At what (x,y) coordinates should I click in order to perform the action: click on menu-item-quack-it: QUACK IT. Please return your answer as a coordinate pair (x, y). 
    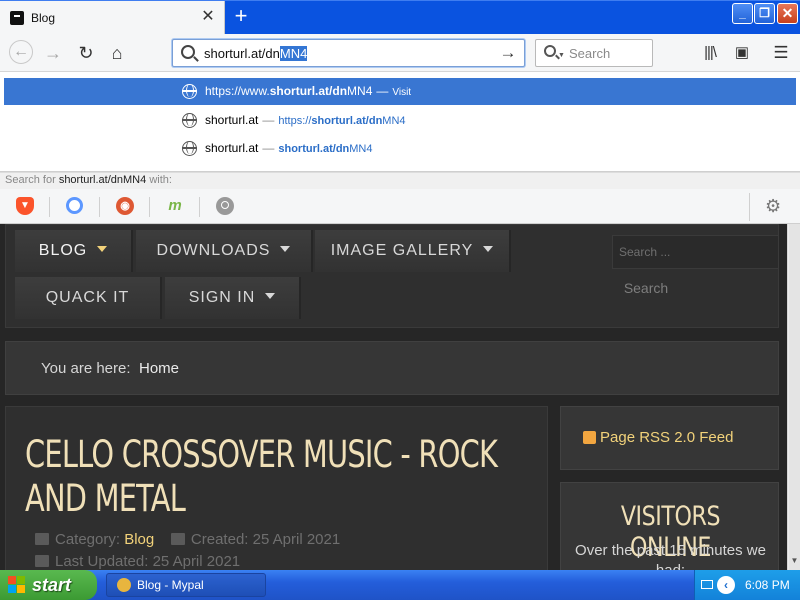
    Looking at the image, I should click on (88, 298).